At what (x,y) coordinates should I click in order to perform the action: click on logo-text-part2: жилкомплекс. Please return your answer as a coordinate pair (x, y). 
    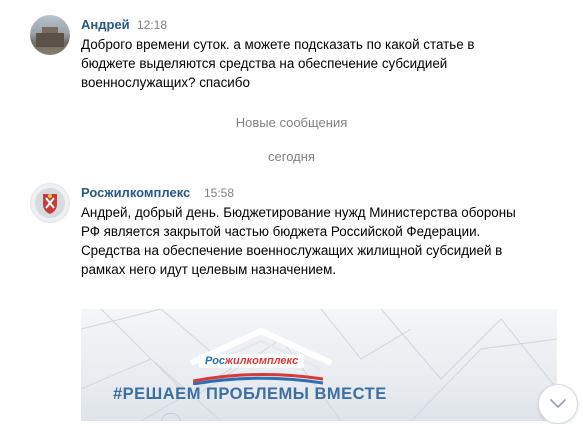
    Looking at the image, I should click on (261, 361).